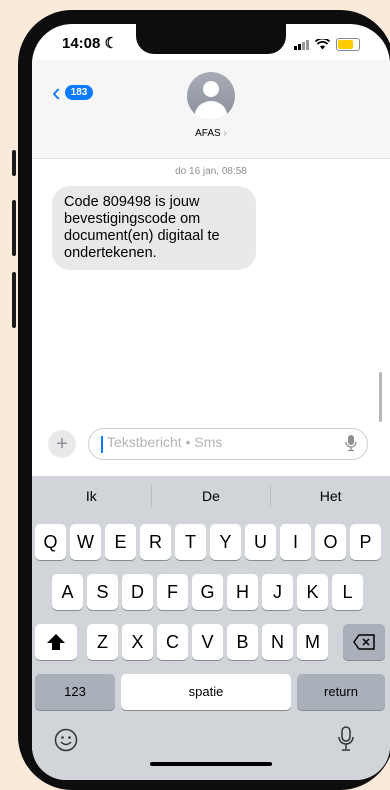 Image resolution: width=390 pixels, height=790 pixels. What do you see at coordinates (172, 642) in the screenshot?
I see `key-c: C` at bounding box center [172, 642].